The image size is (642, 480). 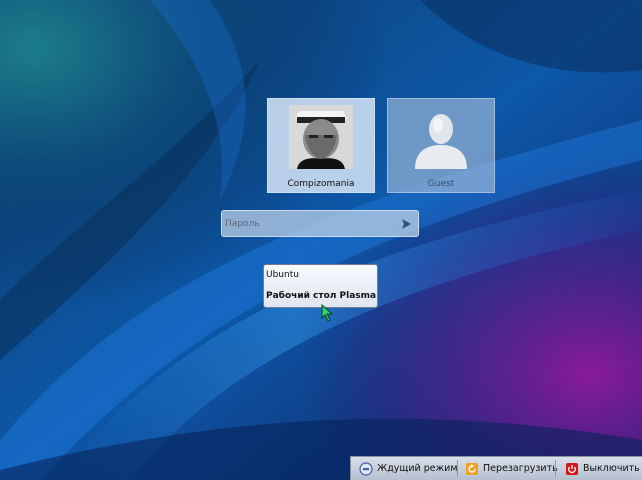 What do you see at coordinates (321, 296) in the screenshot?
I see `session-option-plasma: Рабочий стол Plasma` at bounding box center [321, 296].